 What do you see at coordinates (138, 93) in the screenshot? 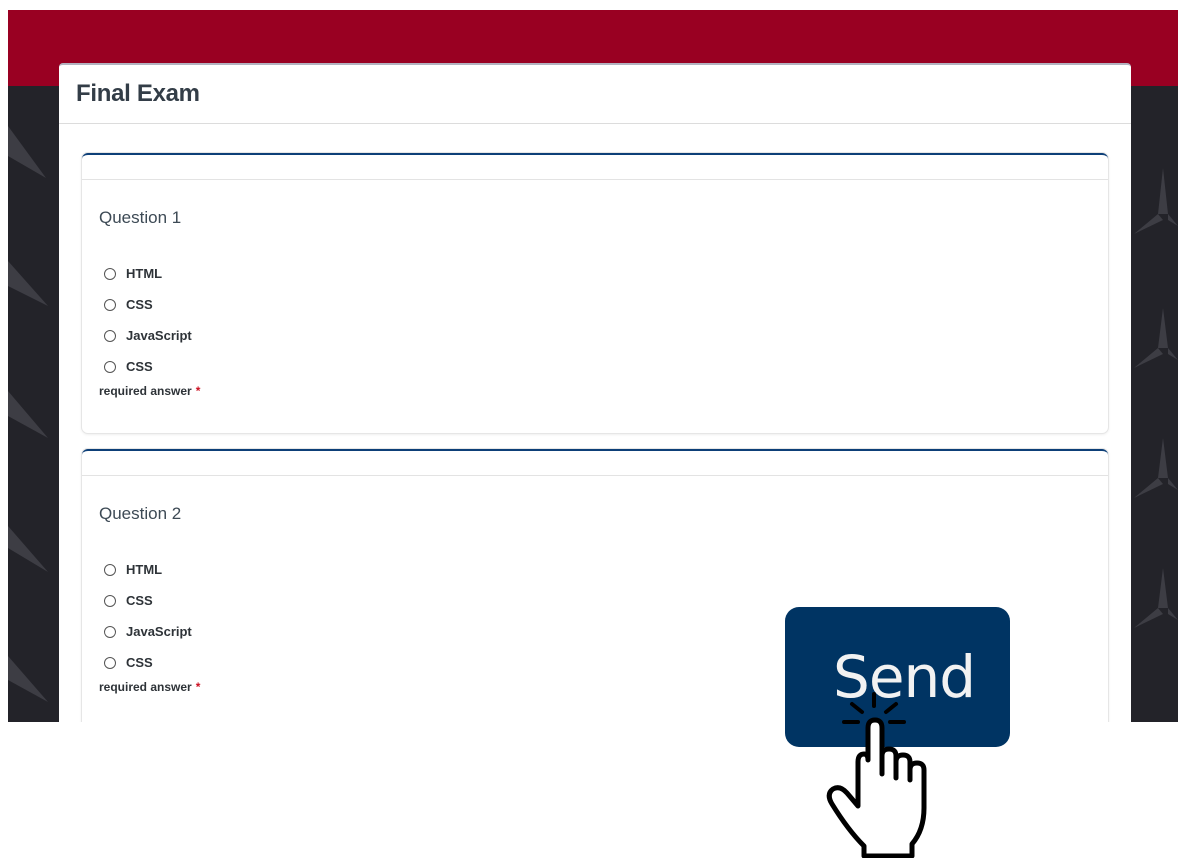
I see `exam-title: Final Exam` at bounding box center [138, 93].